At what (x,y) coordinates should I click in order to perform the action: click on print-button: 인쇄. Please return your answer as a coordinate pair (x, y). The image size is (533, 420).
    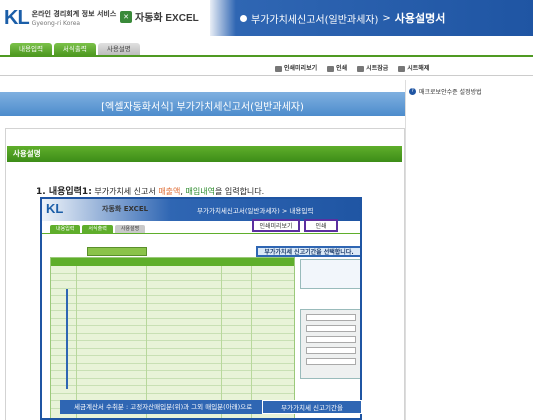
    Looking at the image, I should click on (337, 67).